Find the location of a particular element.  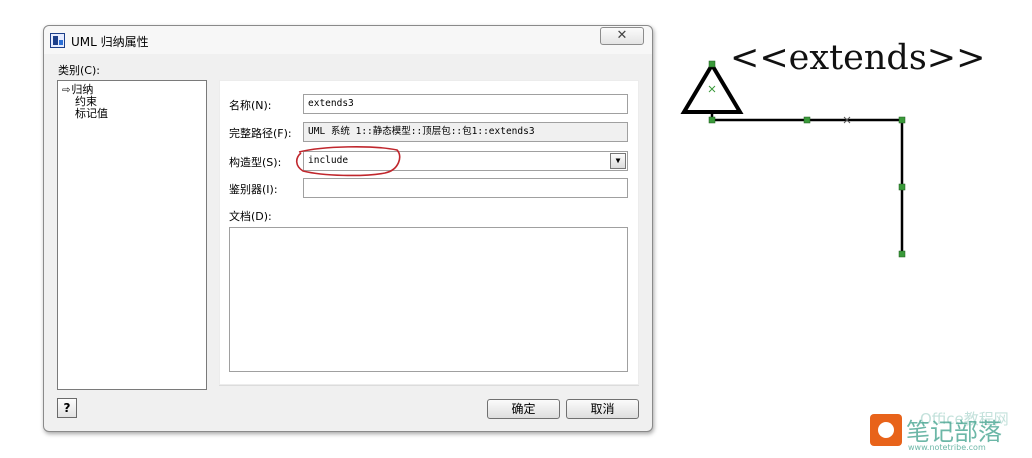

close-button: ✕ is located at coordinates (622, 36).